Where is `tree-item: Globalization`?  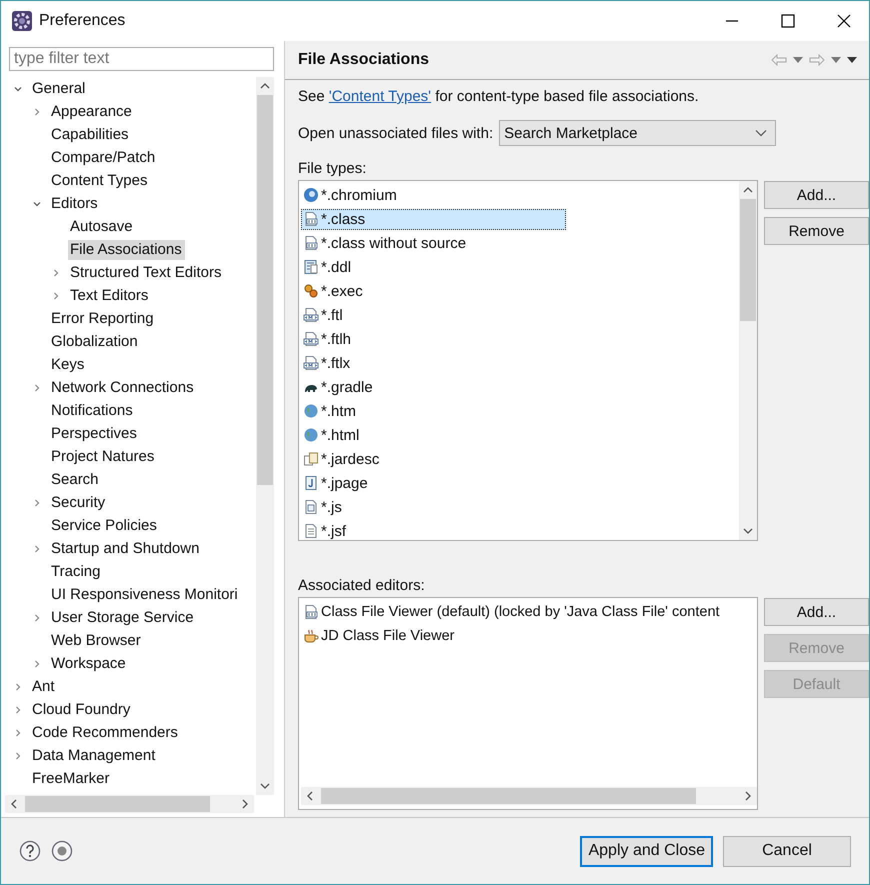
tree-item: Globalization is located at coordinates (95, 342).